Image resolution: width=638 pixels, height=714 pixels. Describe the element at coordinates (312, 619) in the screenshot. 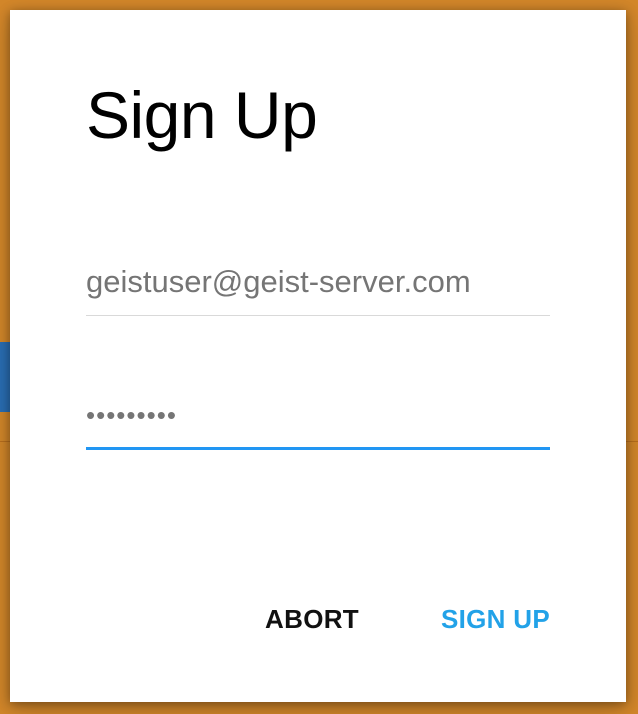

I see `abort-button: ABORT` at that location.